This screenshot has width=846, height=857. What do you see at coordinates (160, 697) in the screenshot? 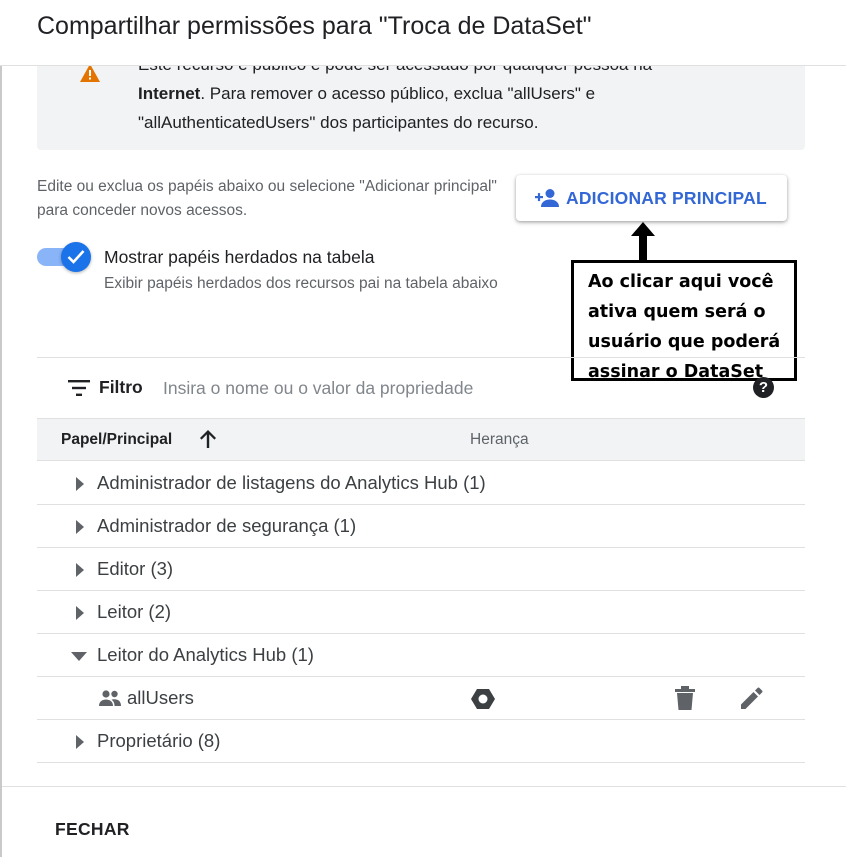
I see `member-label: allUsers` at bounding box center [160, 697].